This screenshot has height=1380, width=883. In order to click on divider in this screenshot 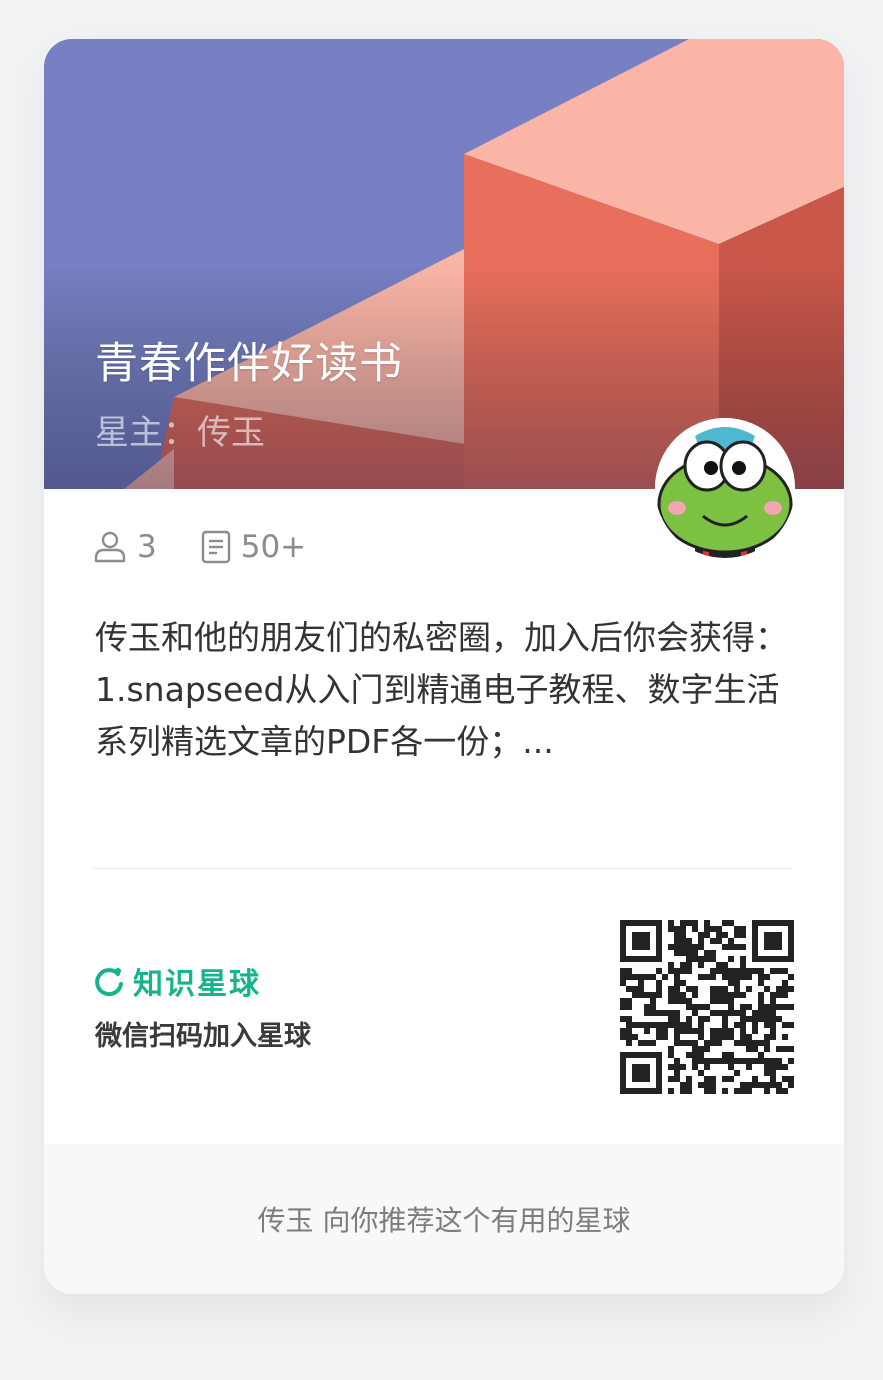, I will do `click(443, 868)`.